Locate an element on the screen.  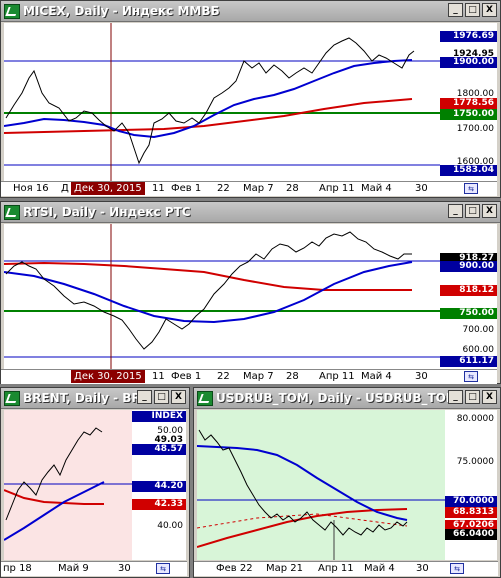
usdrub-tick-80: 80.0000 is located at coordinates (475, 419).